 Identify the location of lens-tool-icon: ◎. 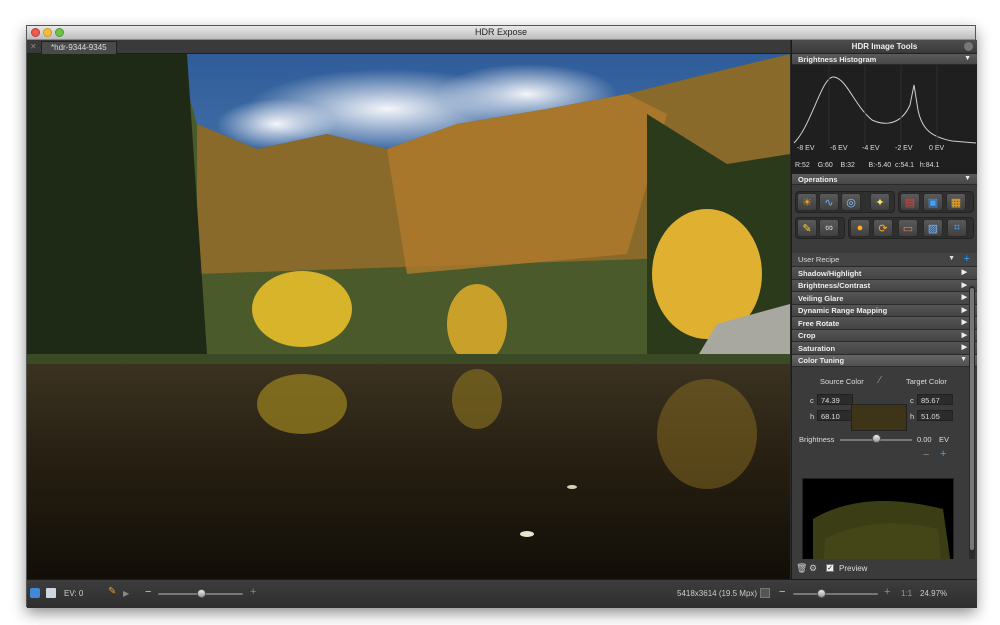
(851, 202).